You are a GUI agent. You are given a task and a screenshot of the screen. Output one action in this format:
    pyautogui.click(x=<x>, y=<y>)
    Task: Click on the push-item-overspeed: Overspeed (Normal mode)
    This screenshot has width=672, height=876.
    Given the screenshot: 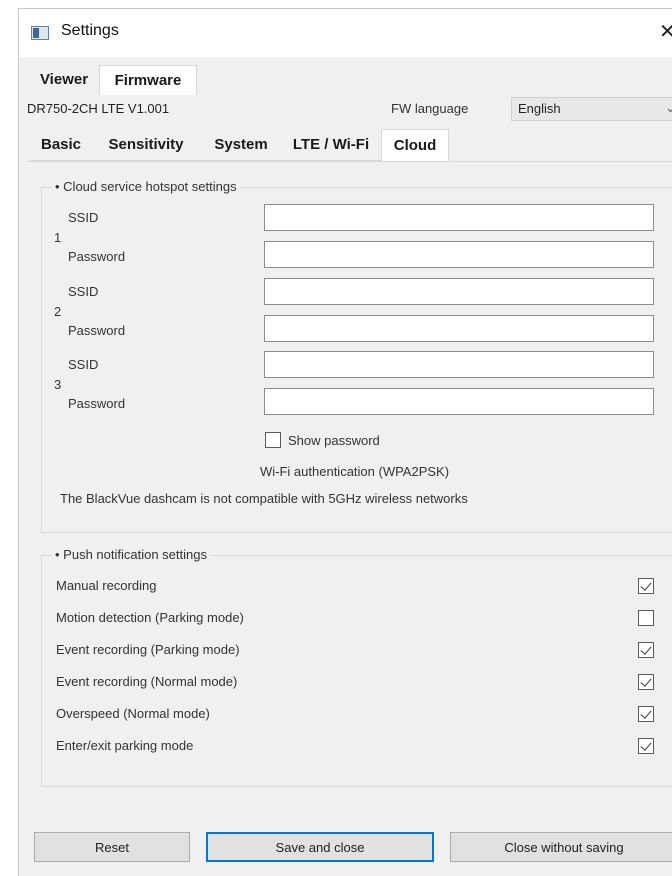 What is the action you would take?
    pyautogui.click(x=133, y=713)
    